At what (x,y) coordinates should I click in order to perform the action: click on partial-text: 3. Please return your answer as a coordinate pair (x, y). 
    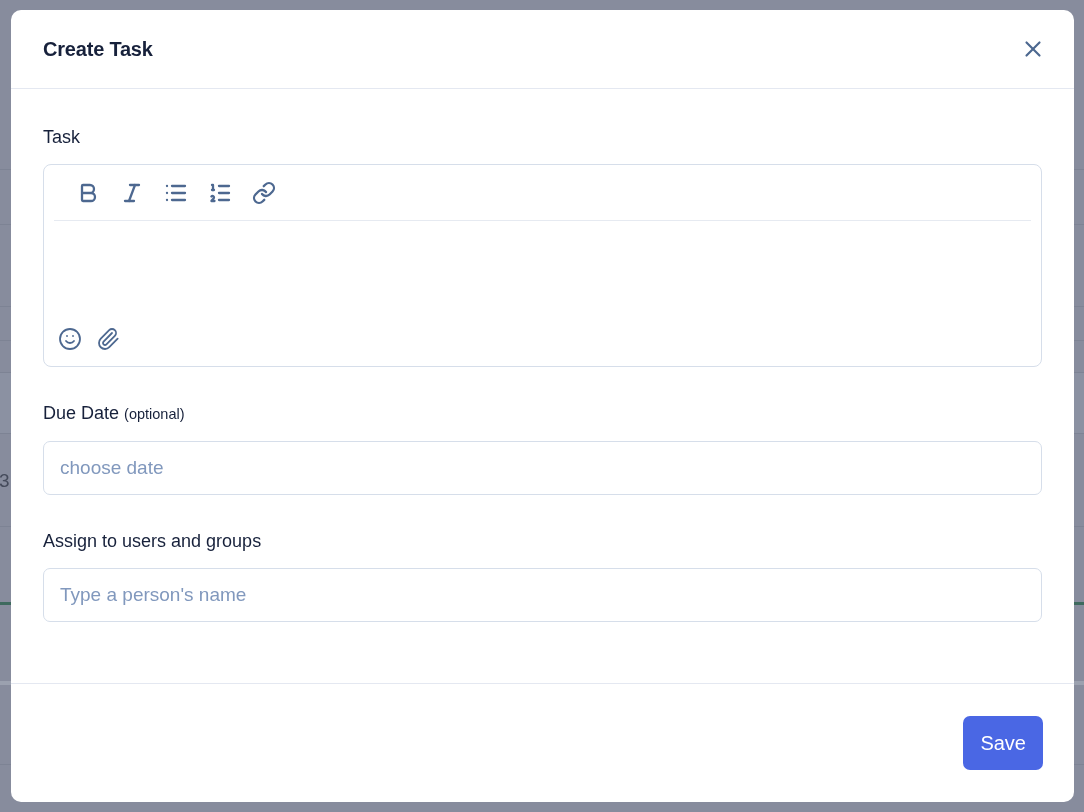
    Looking at the image, I should click on (5, 480).